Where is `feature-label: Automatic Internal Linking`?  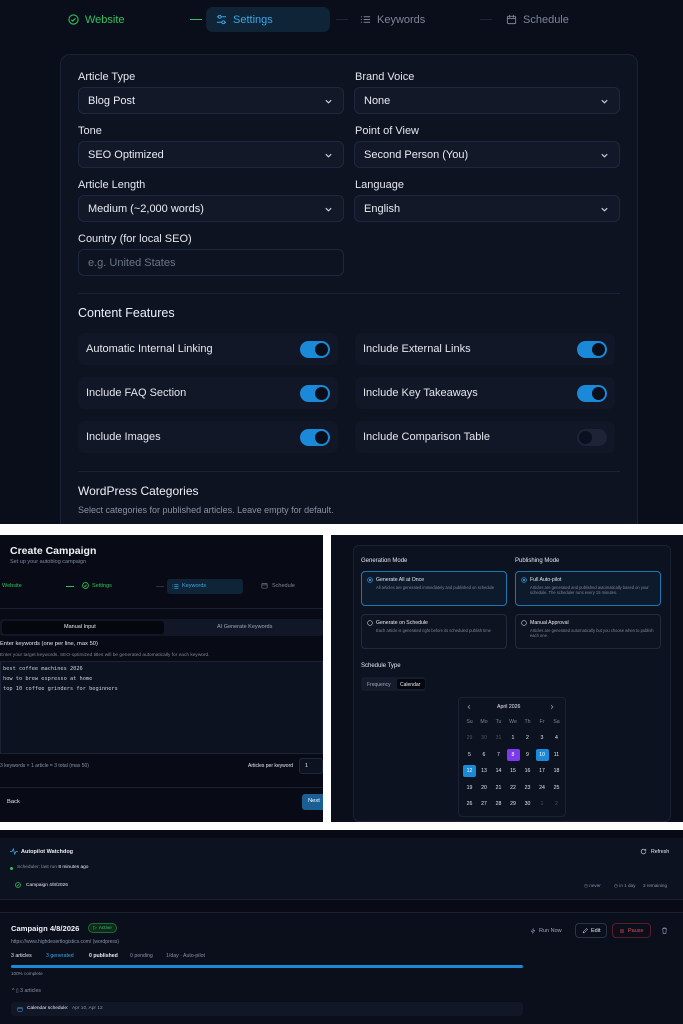
feature-label: Automatic Internal Linking is located at coordinates (149, 349).